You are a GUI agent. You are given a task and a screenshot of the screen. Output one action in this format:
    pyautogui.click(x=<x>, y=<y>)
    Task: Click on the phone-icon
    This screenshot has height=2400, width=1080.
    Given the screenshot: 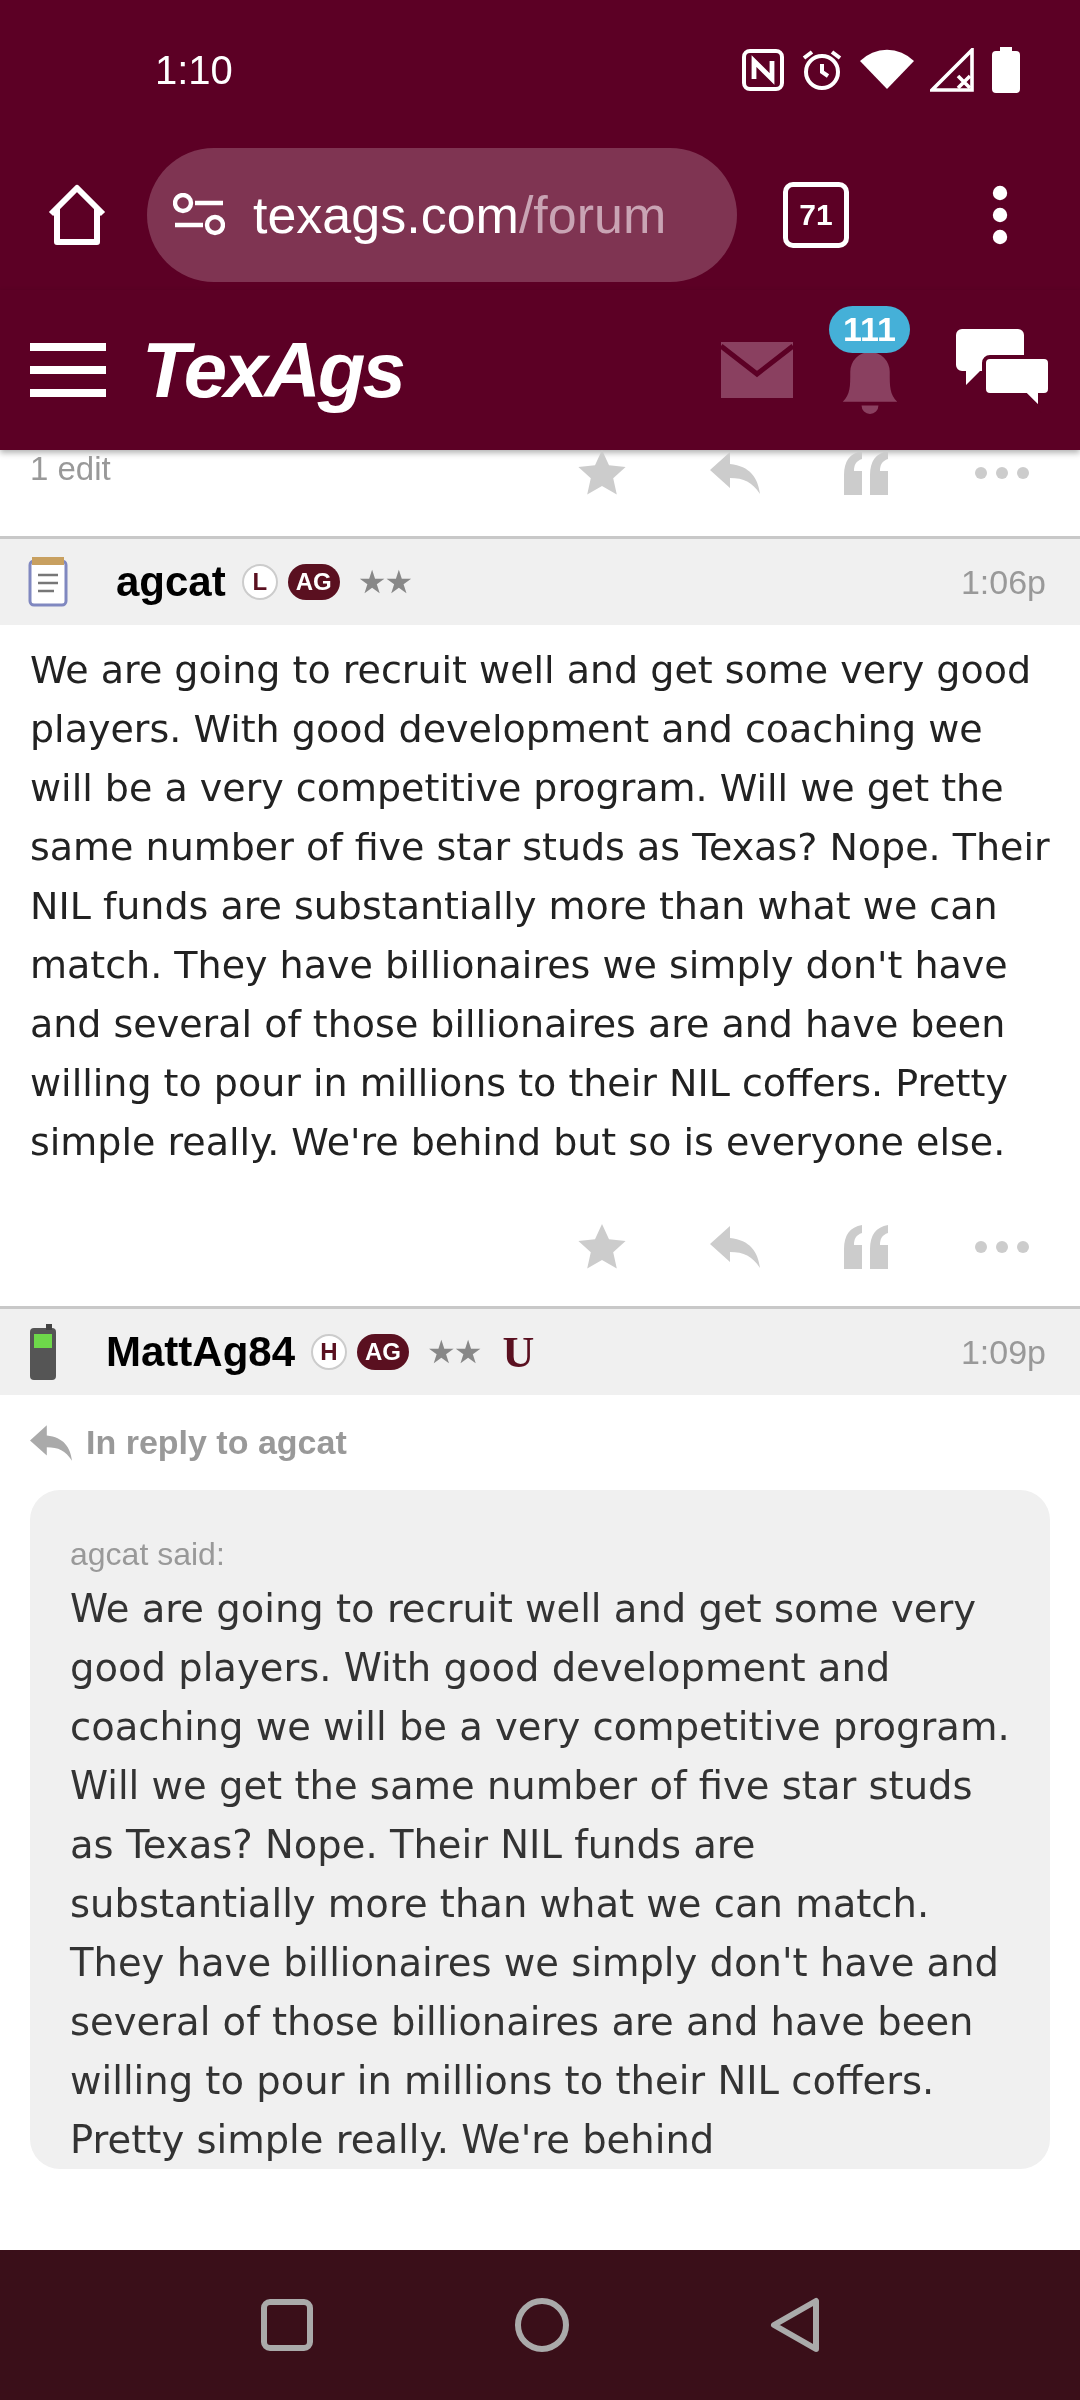 What is the action you would take?
    pyautogui.click(x=43, y=1352)
    